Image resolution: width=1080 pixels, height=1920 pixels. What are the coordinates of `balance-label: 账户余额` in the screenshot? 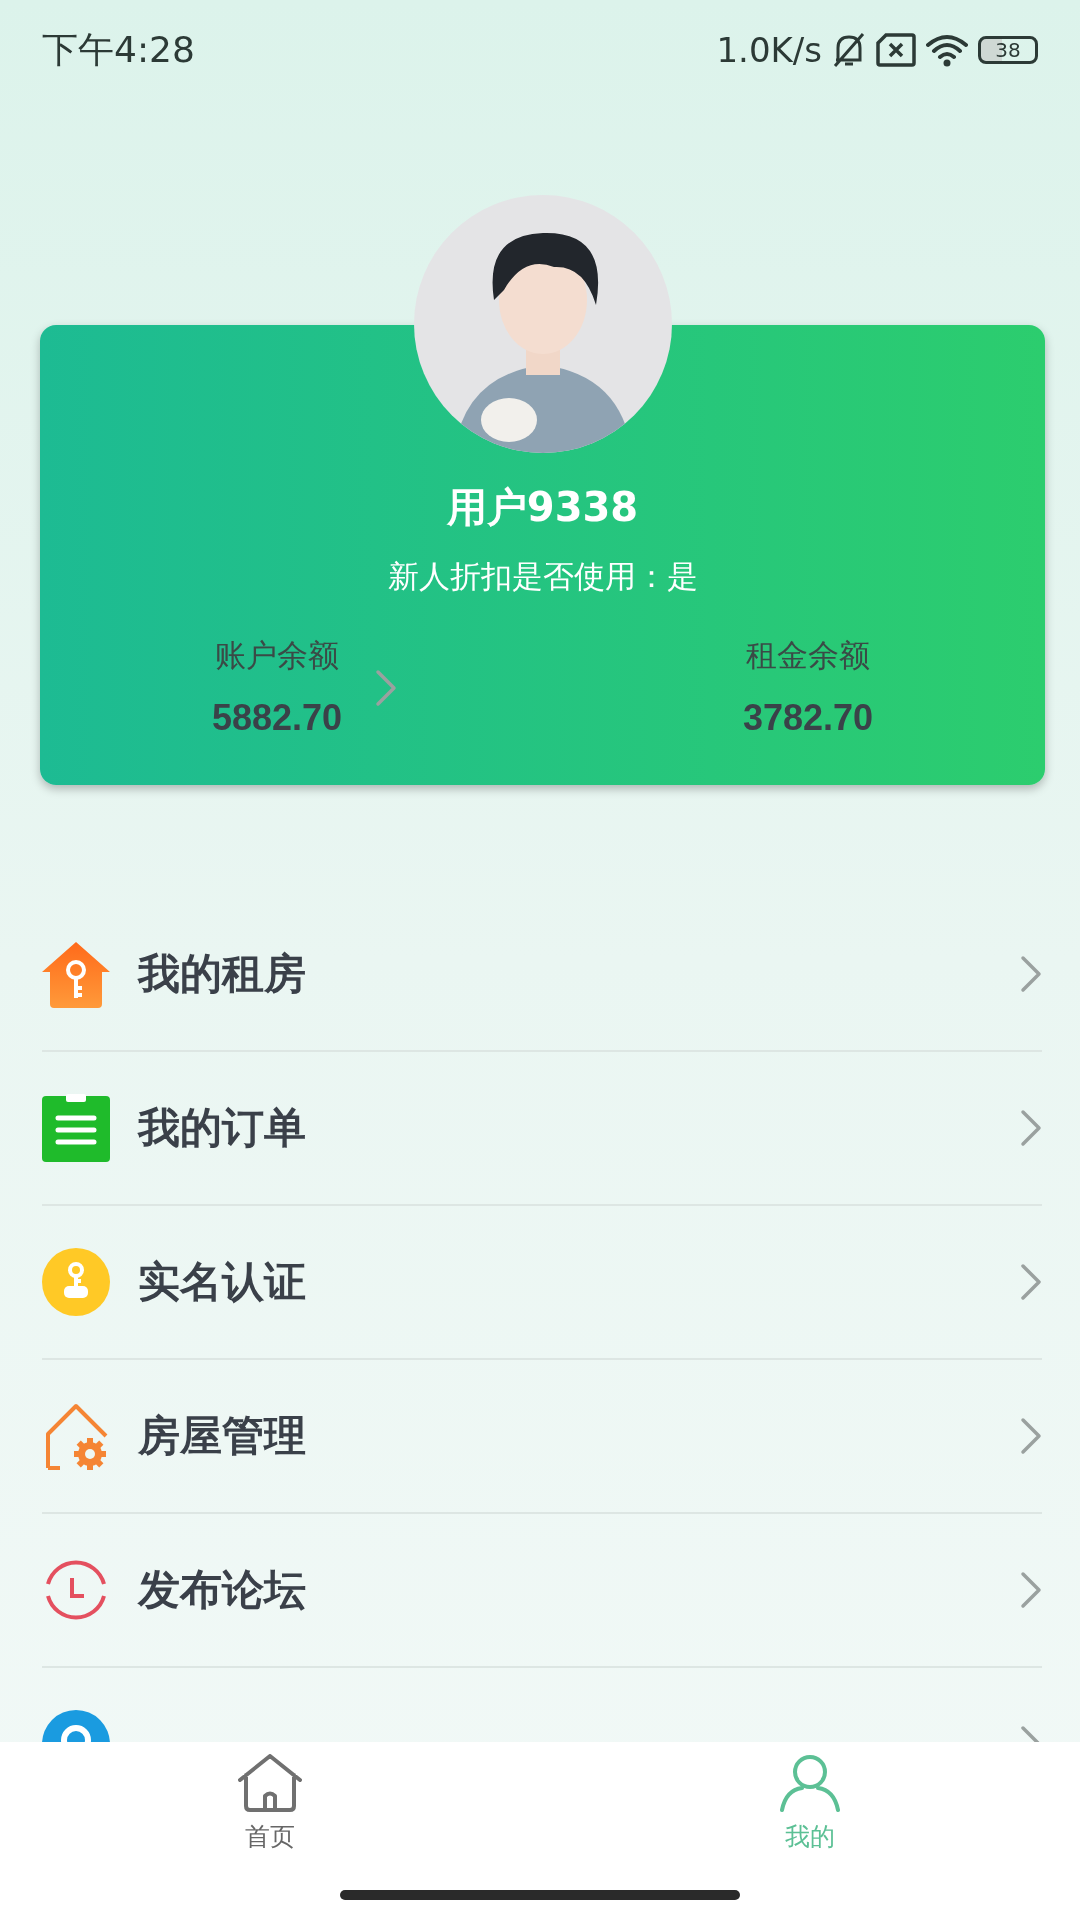 It's located at (277, 655).